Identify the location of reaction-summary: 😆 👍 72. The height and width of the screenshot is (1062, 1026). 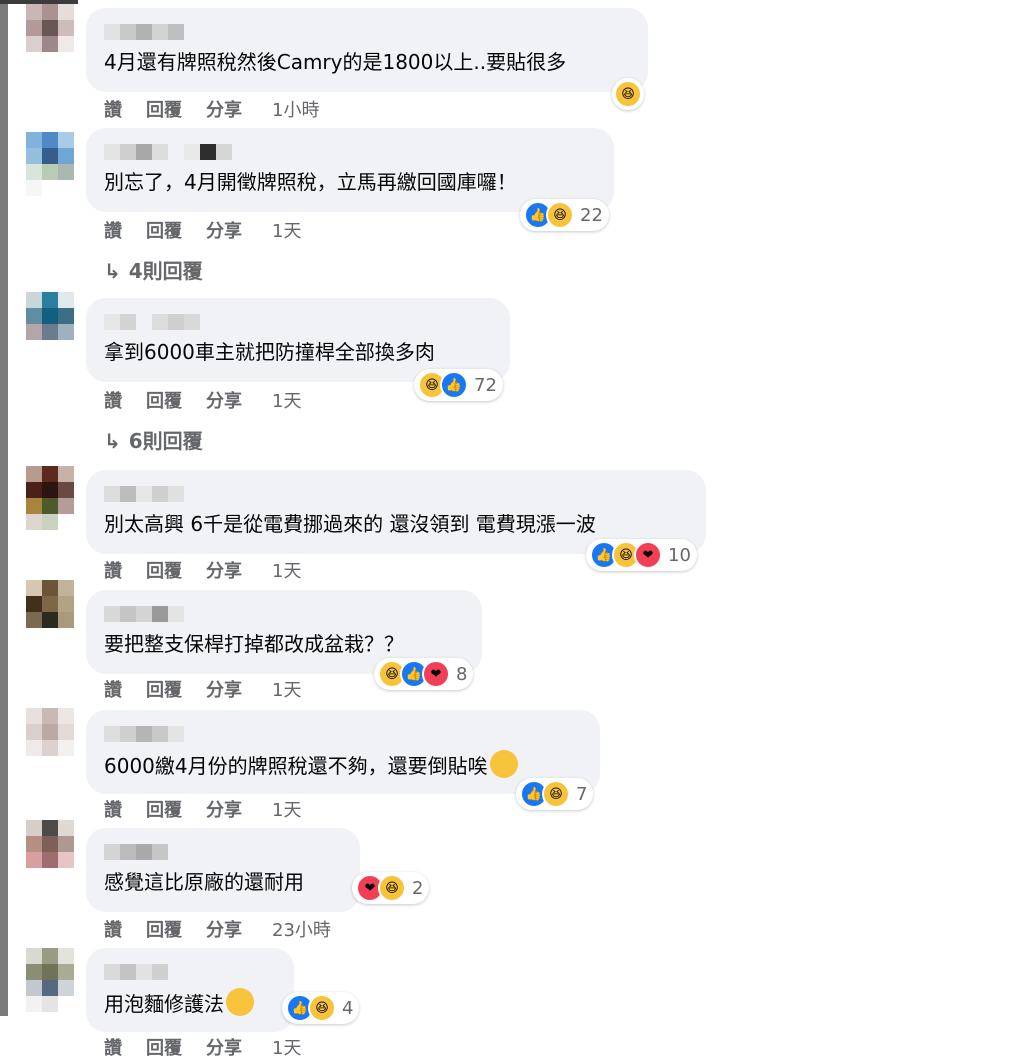
(458, 385).